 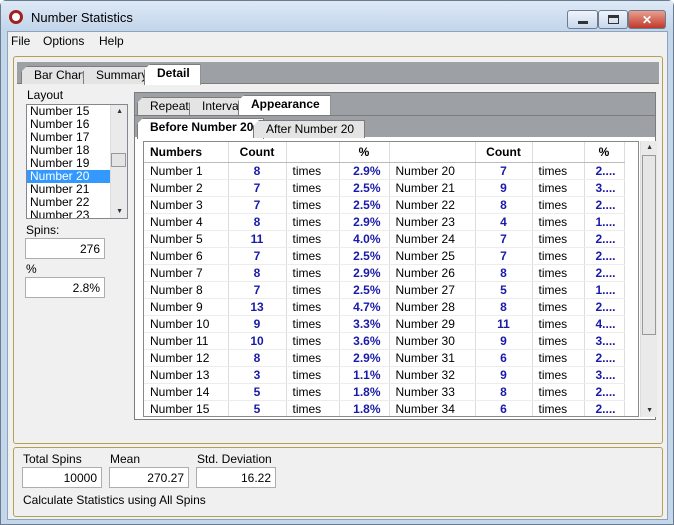 I want to click on col-header-count: Count, so click(x=257, y=152).